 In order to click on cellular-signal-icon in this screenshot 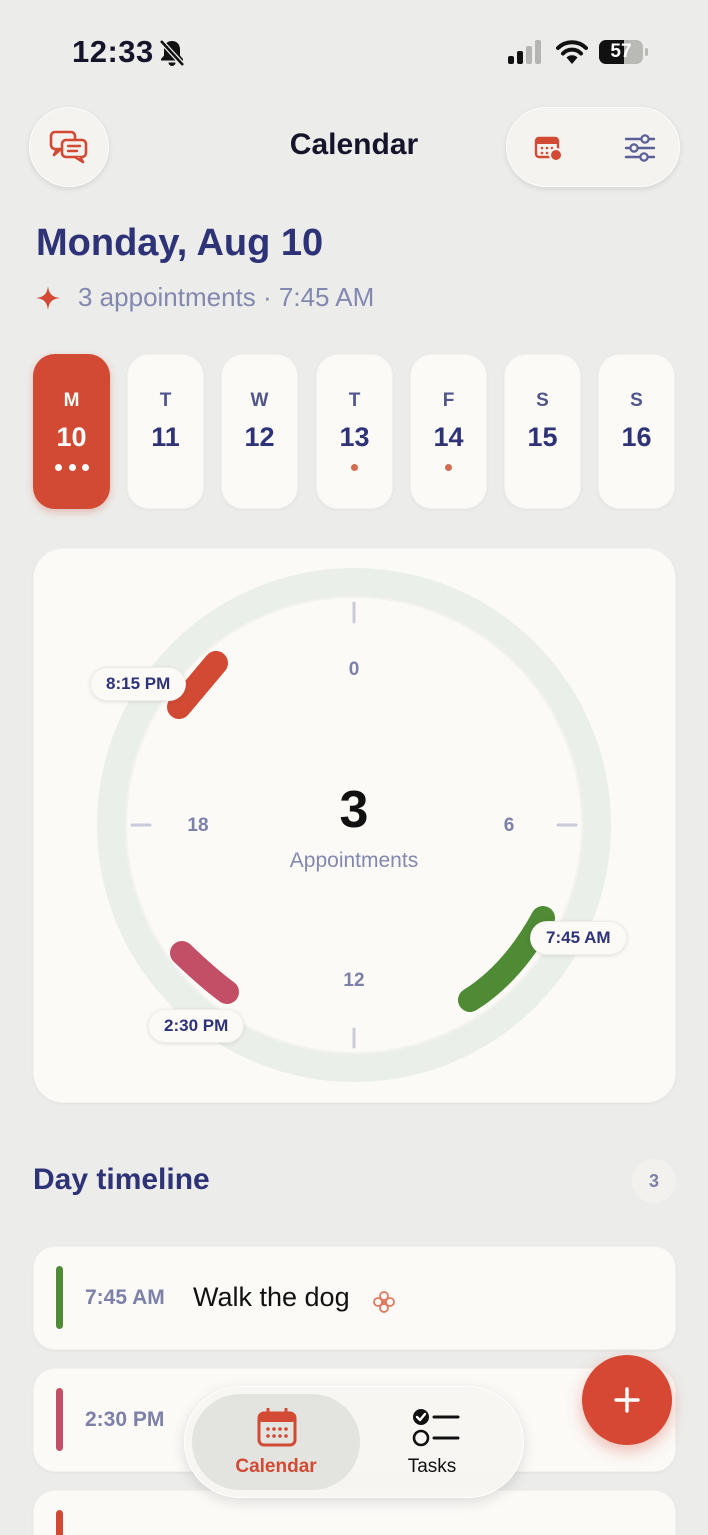, I will do `click(524, 52)`.